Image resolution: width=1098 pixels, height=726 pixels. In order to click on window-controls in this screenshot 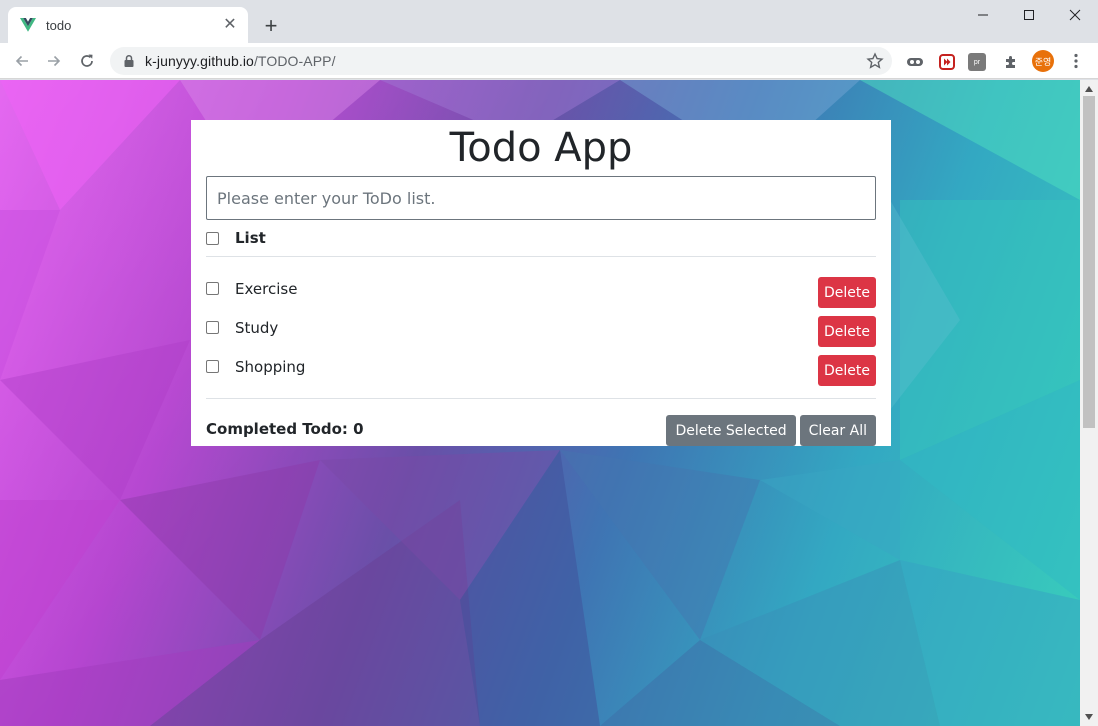, I will do `click(1029, 15)`.